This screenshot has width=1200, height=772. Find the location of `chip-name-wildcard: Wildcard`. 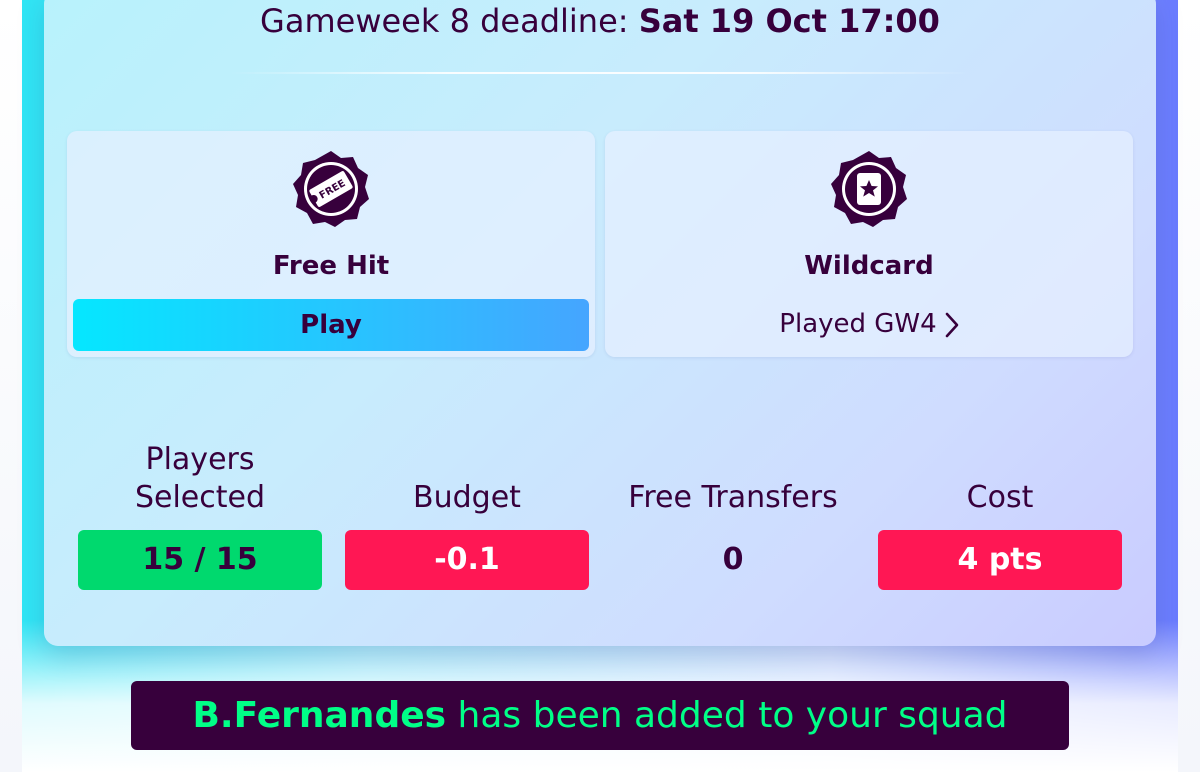

chip-name-wildcard: Wildcard is located at coordinates (869, 266).